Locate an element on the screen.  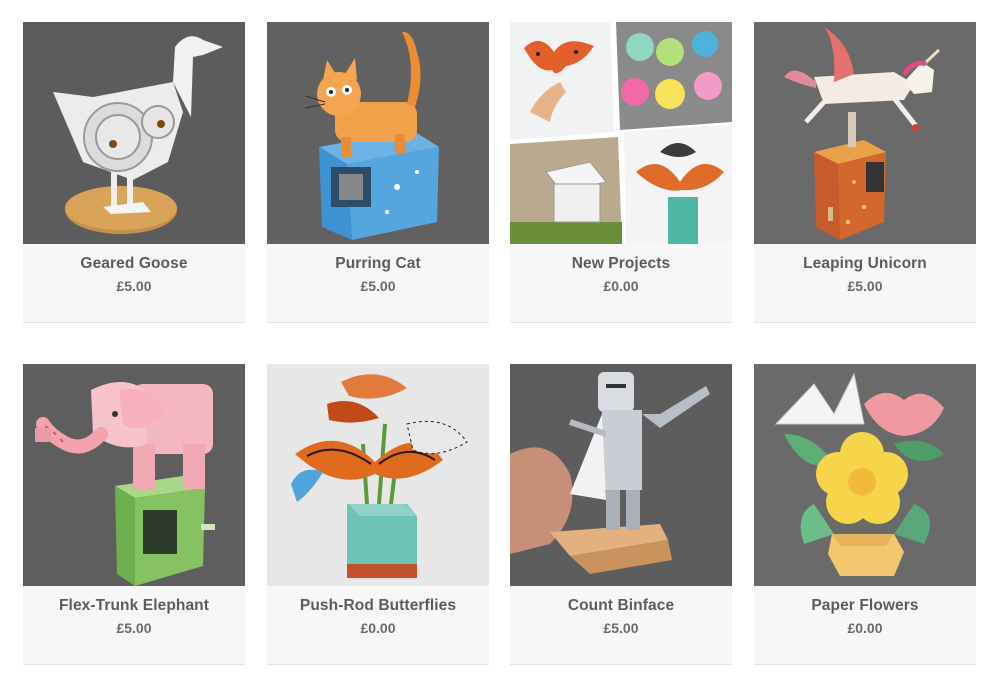
product-image-purring-cat is located at coordinates (378, 133).